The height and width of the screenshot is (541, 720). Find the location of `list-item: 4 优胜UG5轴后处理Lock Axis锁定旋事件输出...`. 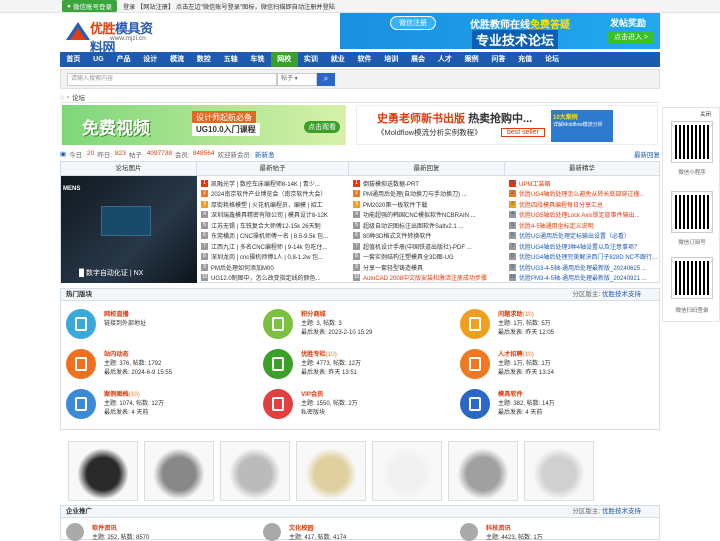

list-item: 4 优胜UG5轴后处理Lock Axis锁定旋事件输出... is located at coordinates (584, 215).